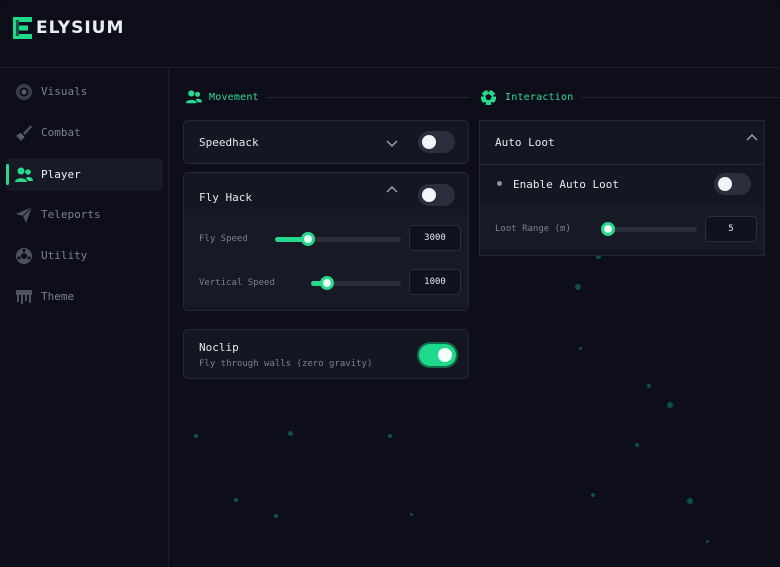 Image resolution: width=780 pixels, height=567 pixels. I want to click on sidebar-item-label: Teleports, so click(71, 214).